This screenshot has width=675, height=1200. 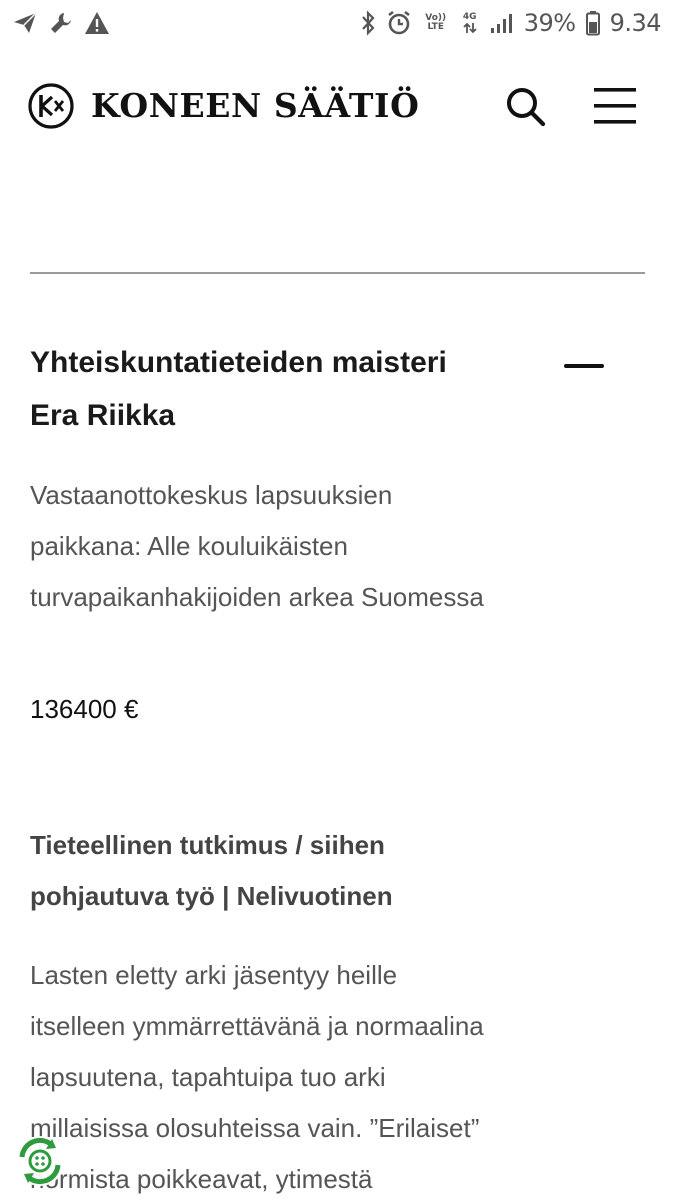 What do you see at coordinates (635, 23) in the screenshot?
I see `clock: 9.34` at bounding box center [635, 23].